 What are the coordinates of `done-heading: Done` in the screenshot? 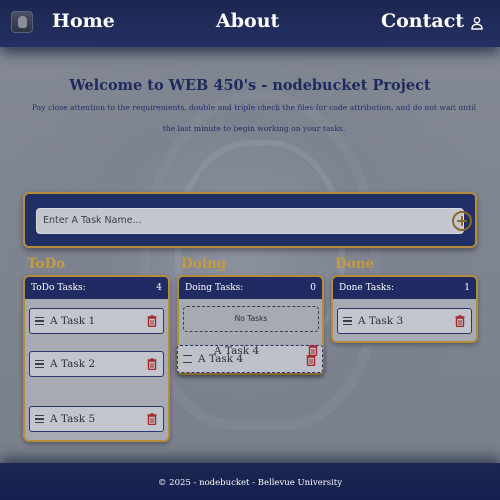 It's located at (355, 264).